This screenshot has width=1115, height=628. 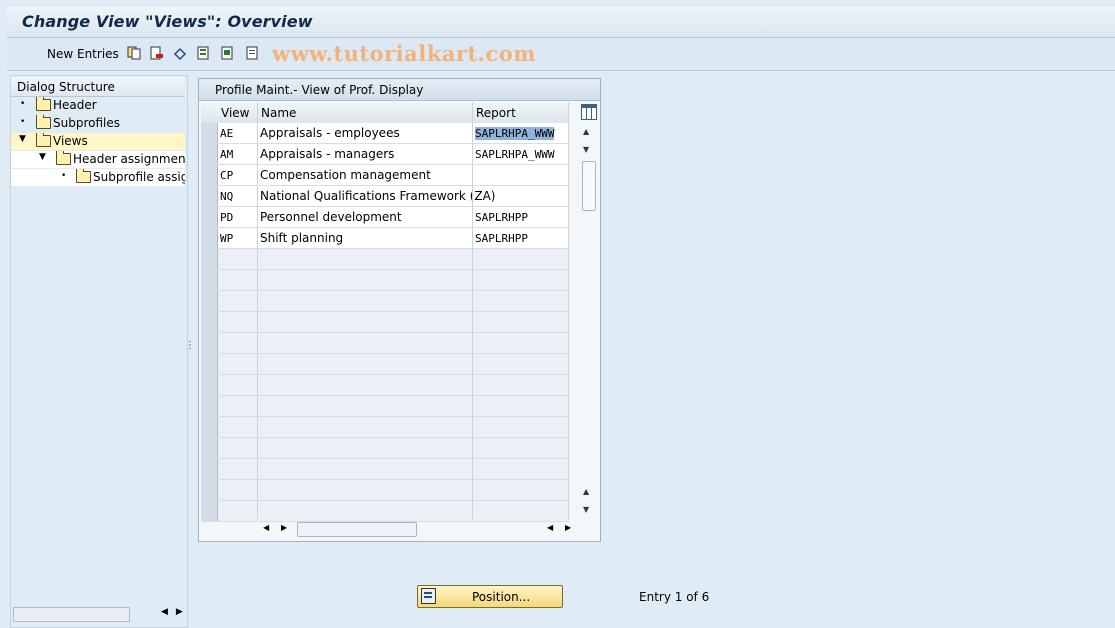 What do you see at coordinates (674, 597) in the screenshot?
I see `entry-counter: Entry 1 of 6` at bounding box center [674, 597].